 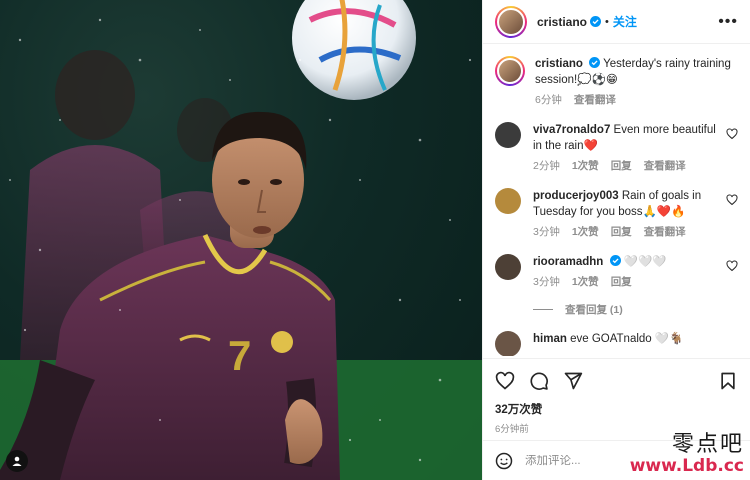 What do you see at coordinates (559, 64) in the screenshot?
I see `caption-username: cristiano` at bounding box center [559, 64].